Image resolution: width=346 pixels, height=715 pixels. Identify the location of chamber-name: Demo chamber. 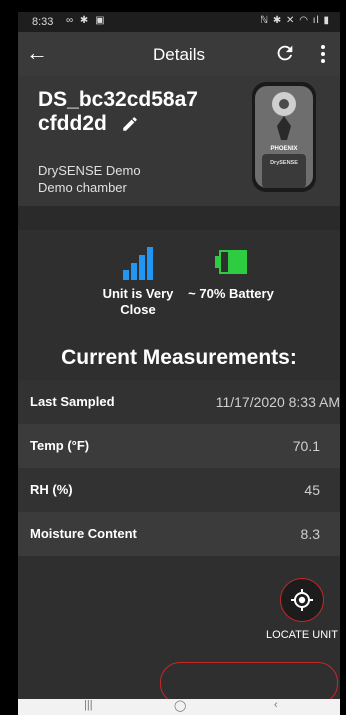
(82, 187).